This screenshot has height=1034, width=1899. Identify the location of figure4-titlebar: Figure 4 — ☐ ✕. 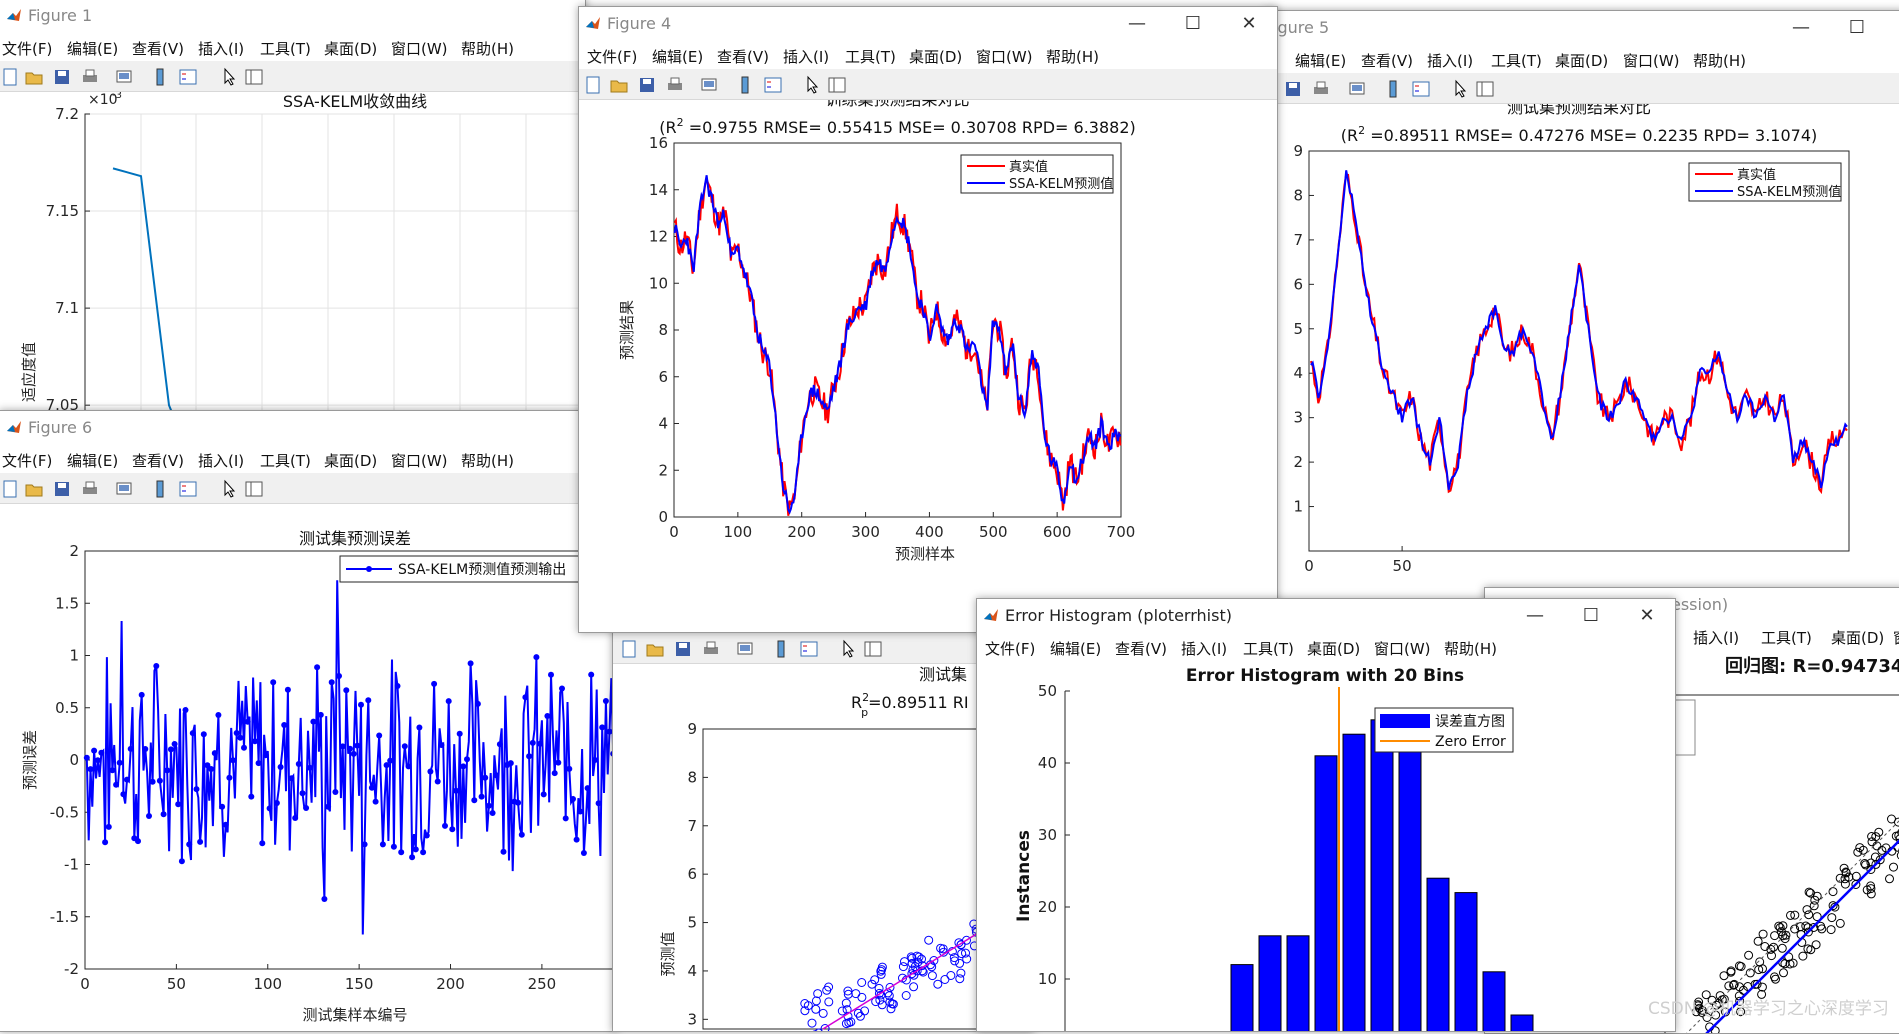
(928, 23).